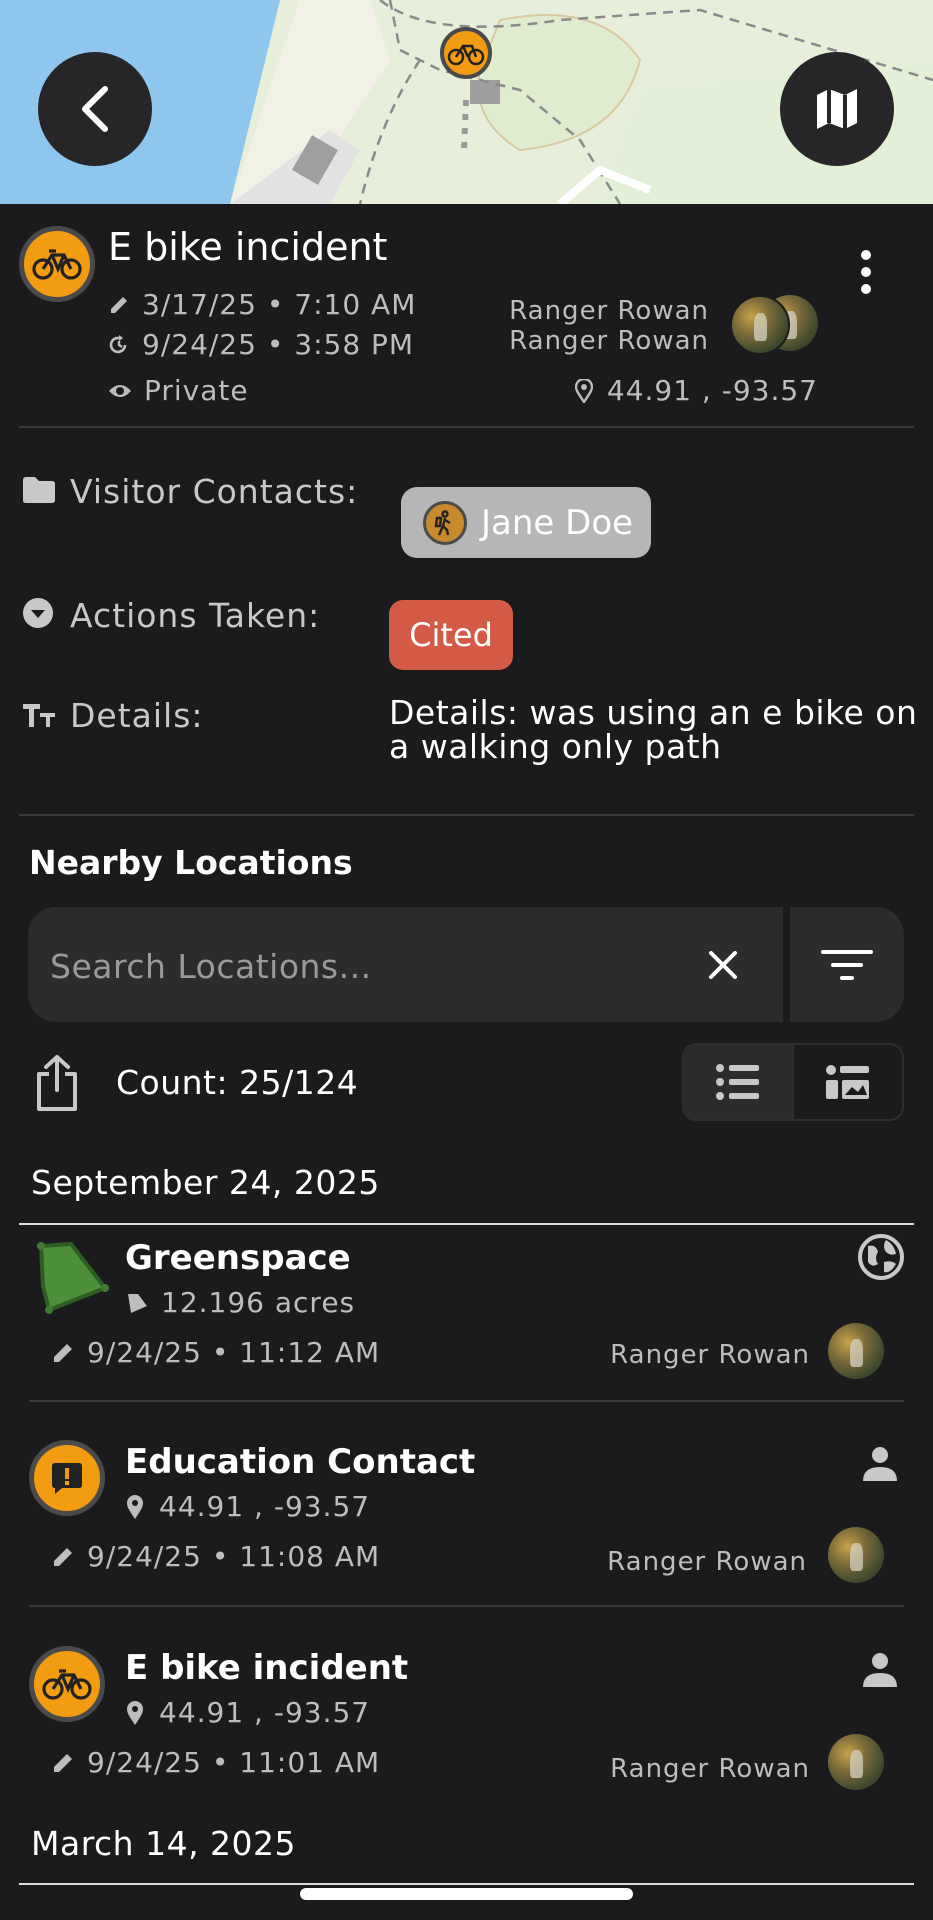 This screenshot has height=1920, width=933. What do you see at coordinates (278, 344) in the screenshot?
I see `updated-timestamp: 9/24/25 • 3:58 PM` at bounding box center [278, 344].